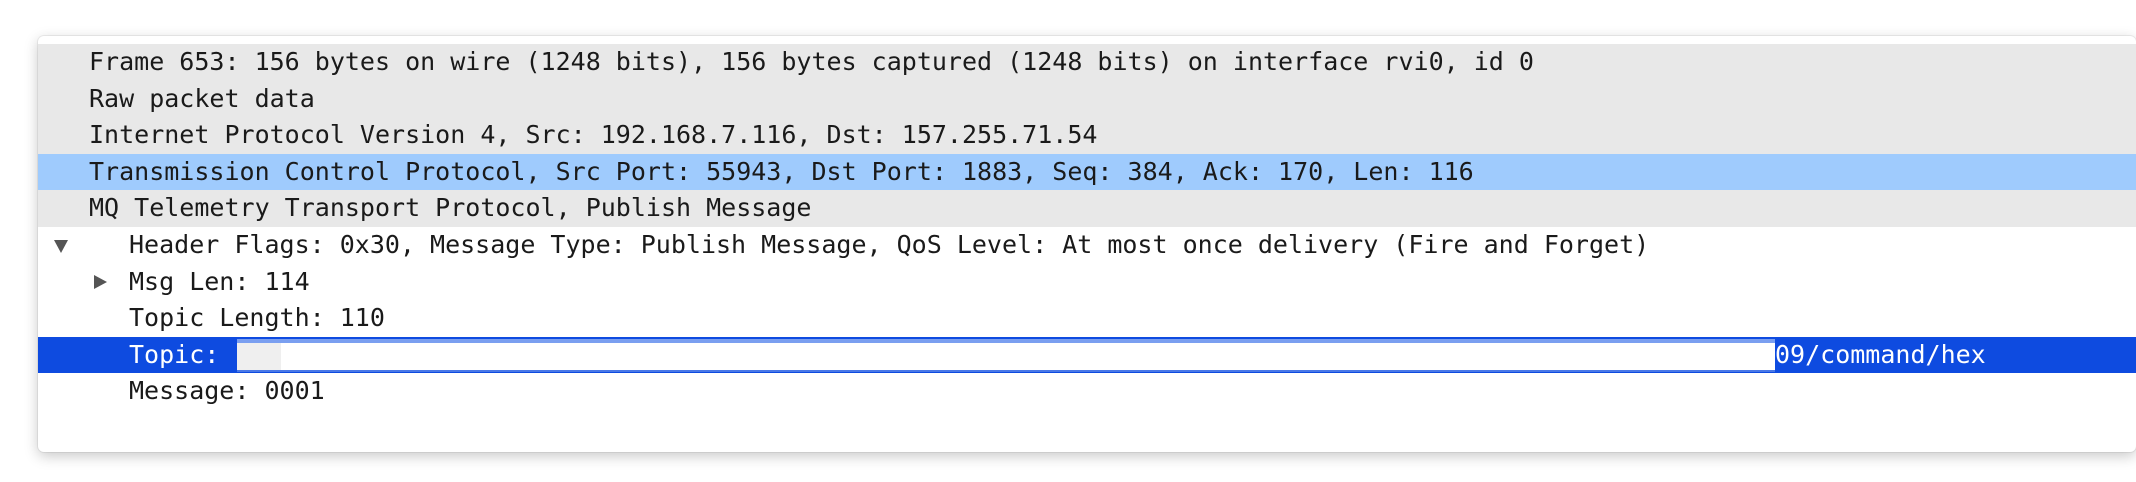  Describe the element at coordinates (1880, 354) in the screenshot. I see `topic-value-tail: 09/command/hex` at that location.